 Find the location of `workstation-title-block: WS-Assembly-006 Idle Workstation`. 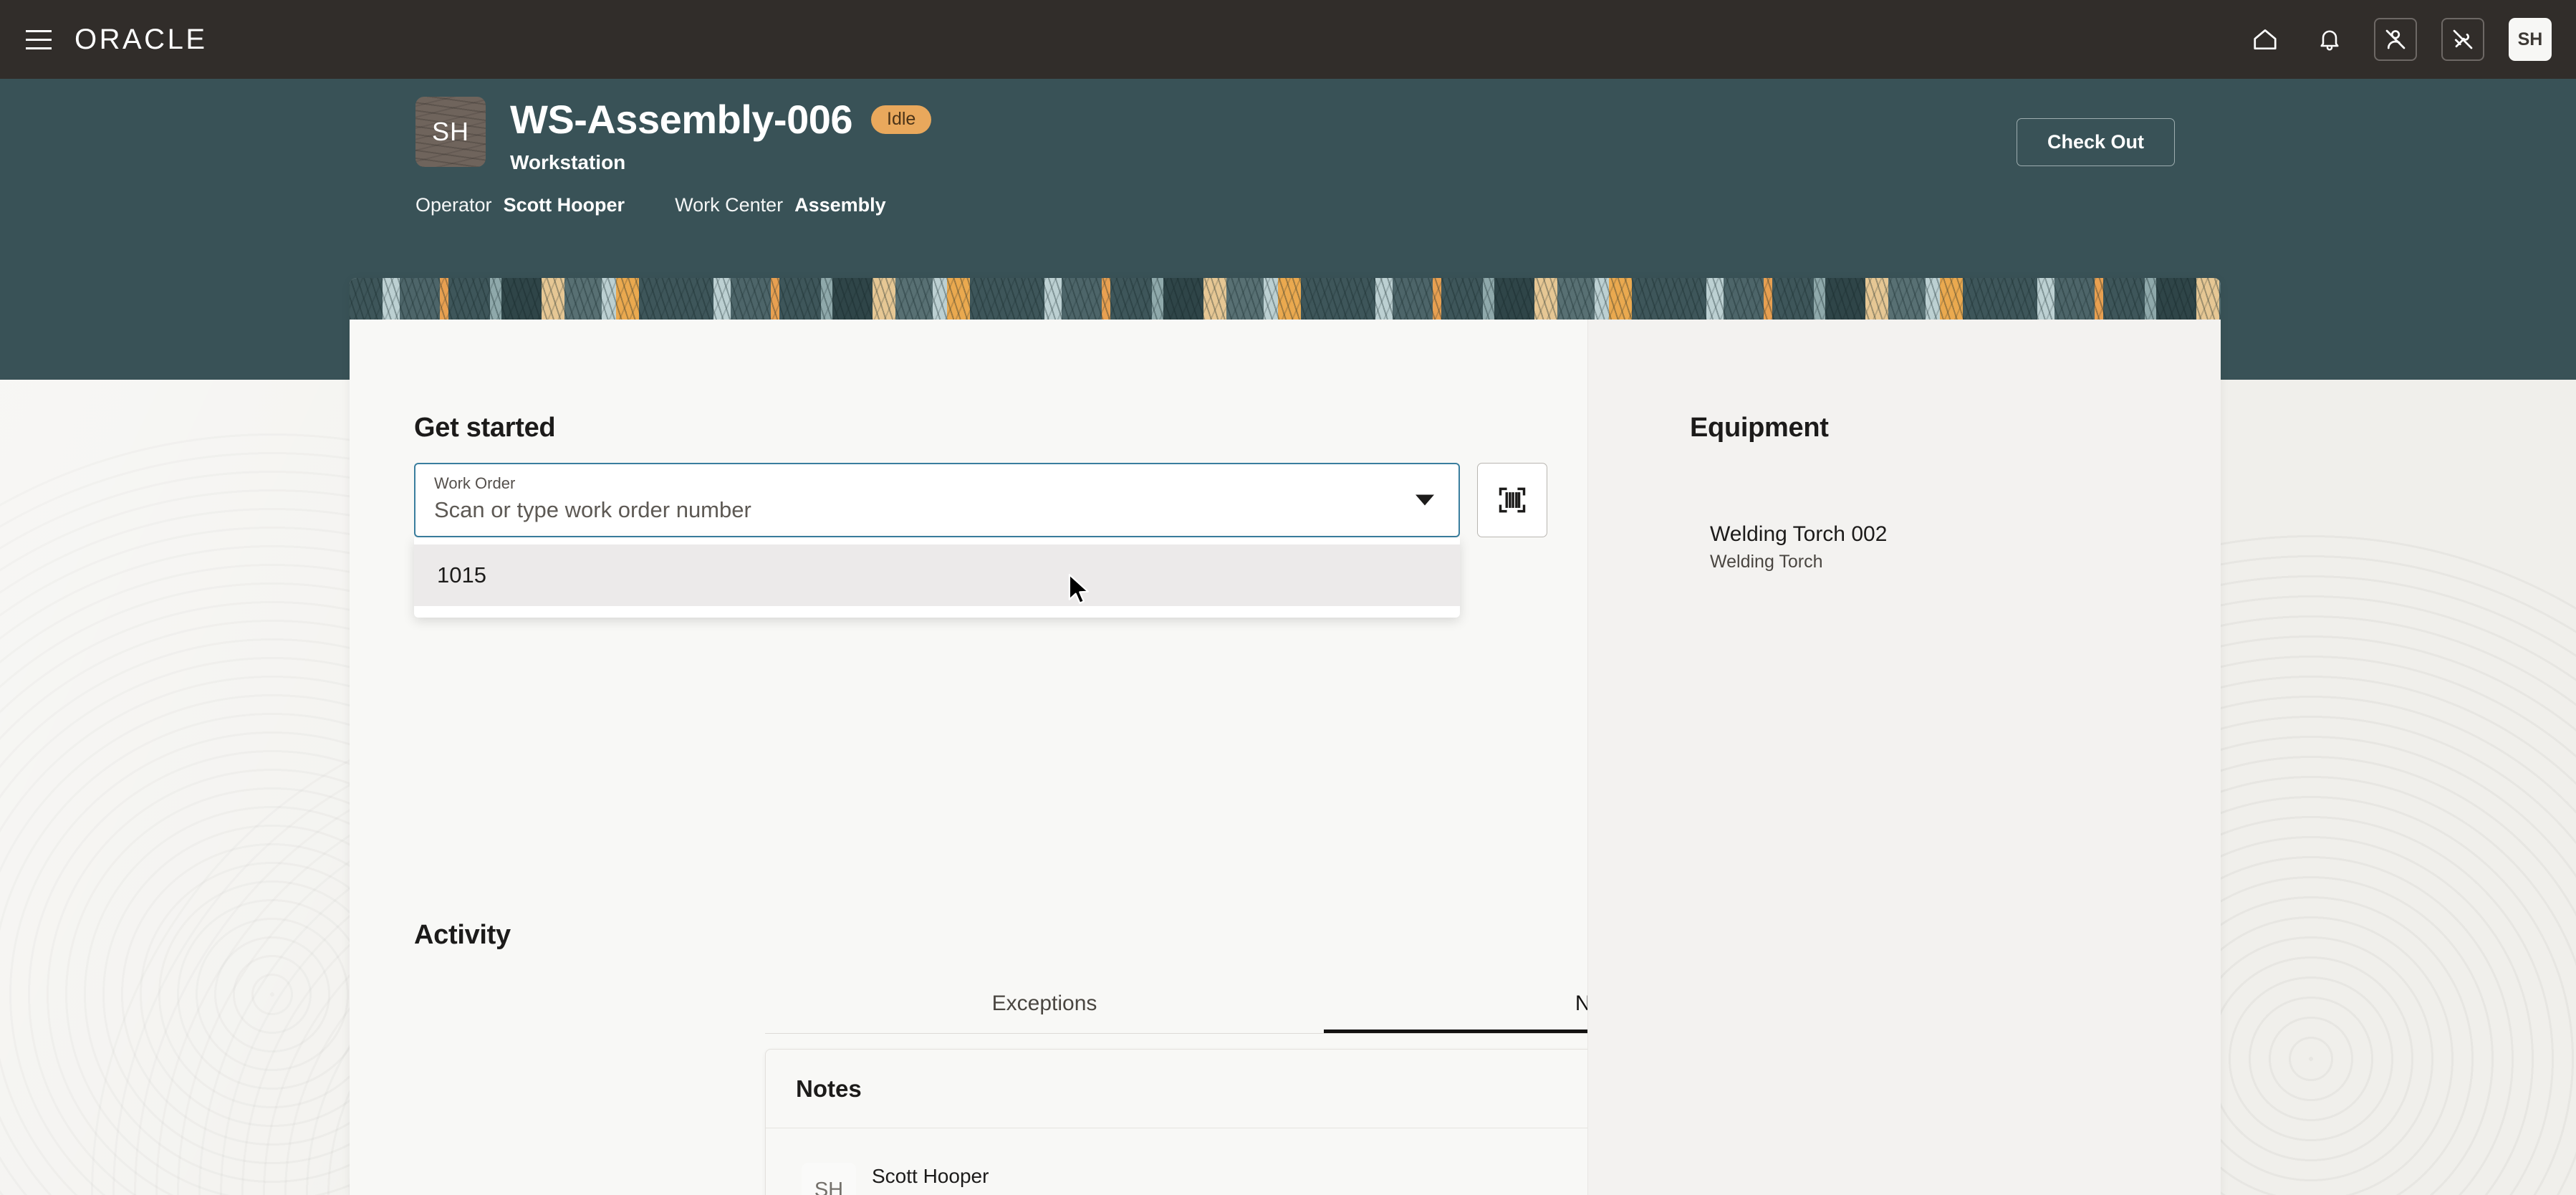

workstation-title-block: WS-Assembly-006 Idle Workstation is located at coordinates (721, 135).